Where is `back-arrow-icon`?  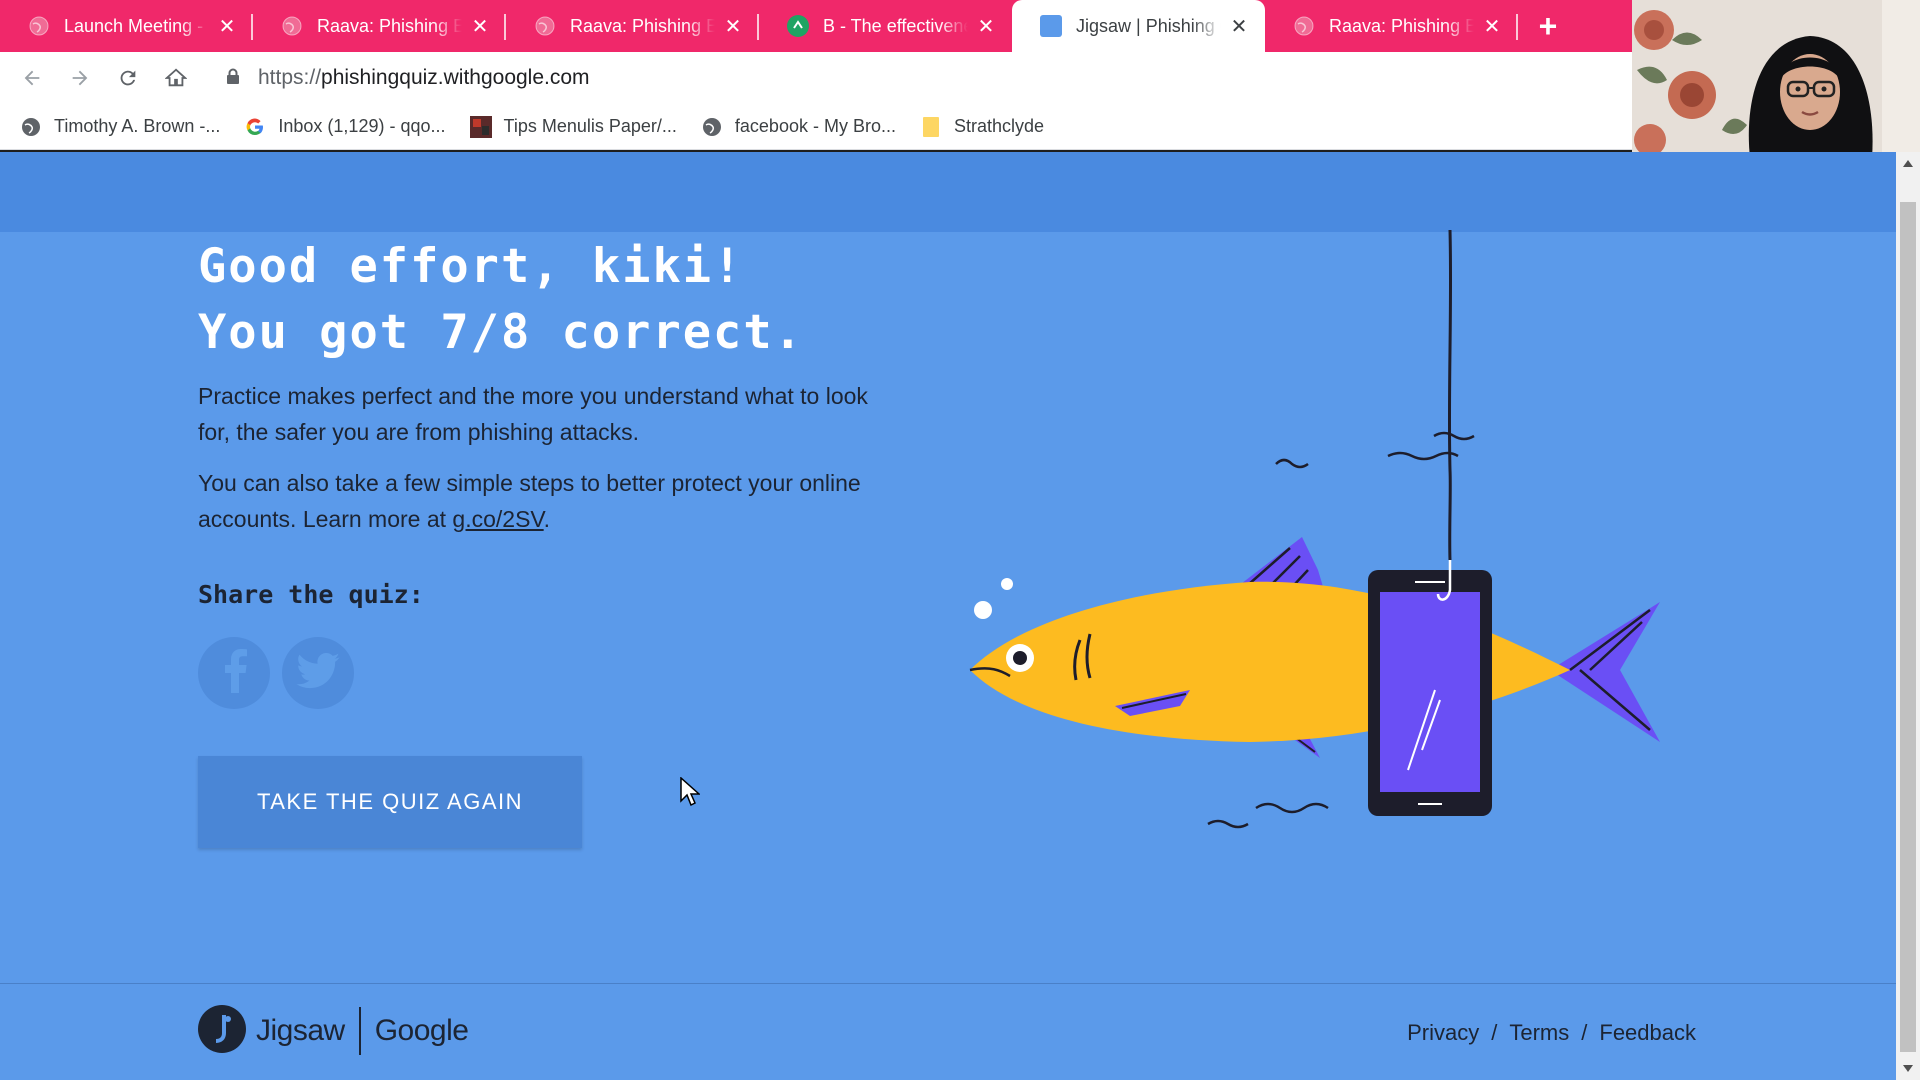
back-arrow-icon is located at coordinates (32, 78).